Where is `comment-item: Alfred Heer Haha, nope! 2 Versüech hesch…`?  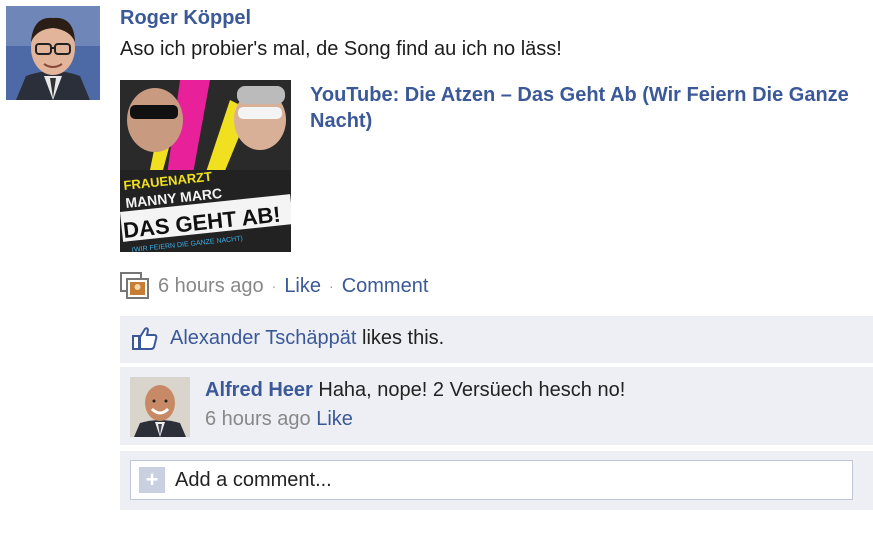 comment-item: Alfred Heer Haha, nope! 2 Versüech hesch… is located at coordinates (496, 406).